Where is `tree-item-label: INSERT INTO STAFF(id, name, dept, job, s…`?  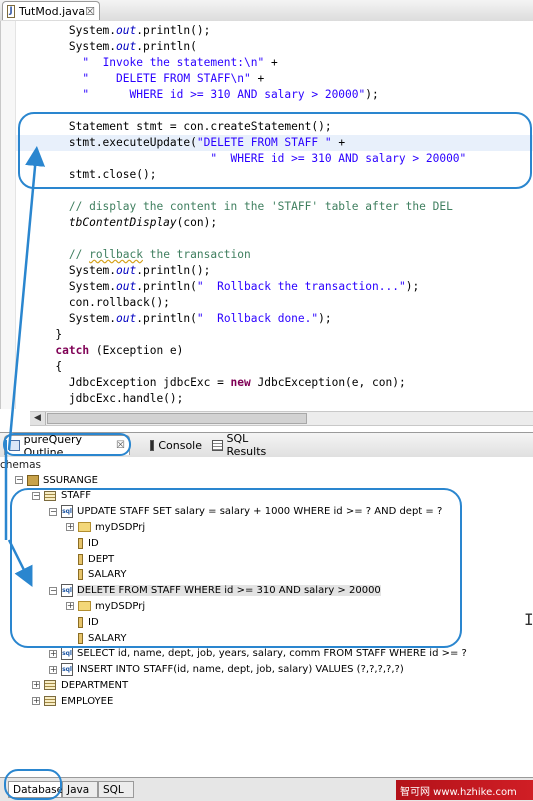
tree-item-label: INSERT INTO STAFF(id, name, dept, job, s… is located at coordinates (240, 670).